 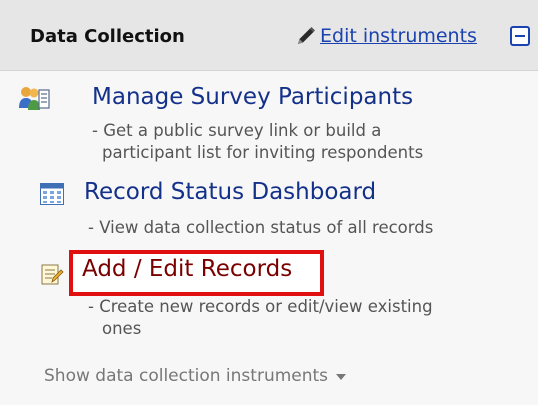 What do you see at coordinates (237, 130) in the screenshot?
I see `manage-survey-participants-desc-1: - Get a public survey link or build a` at bounding box center [237, 130].